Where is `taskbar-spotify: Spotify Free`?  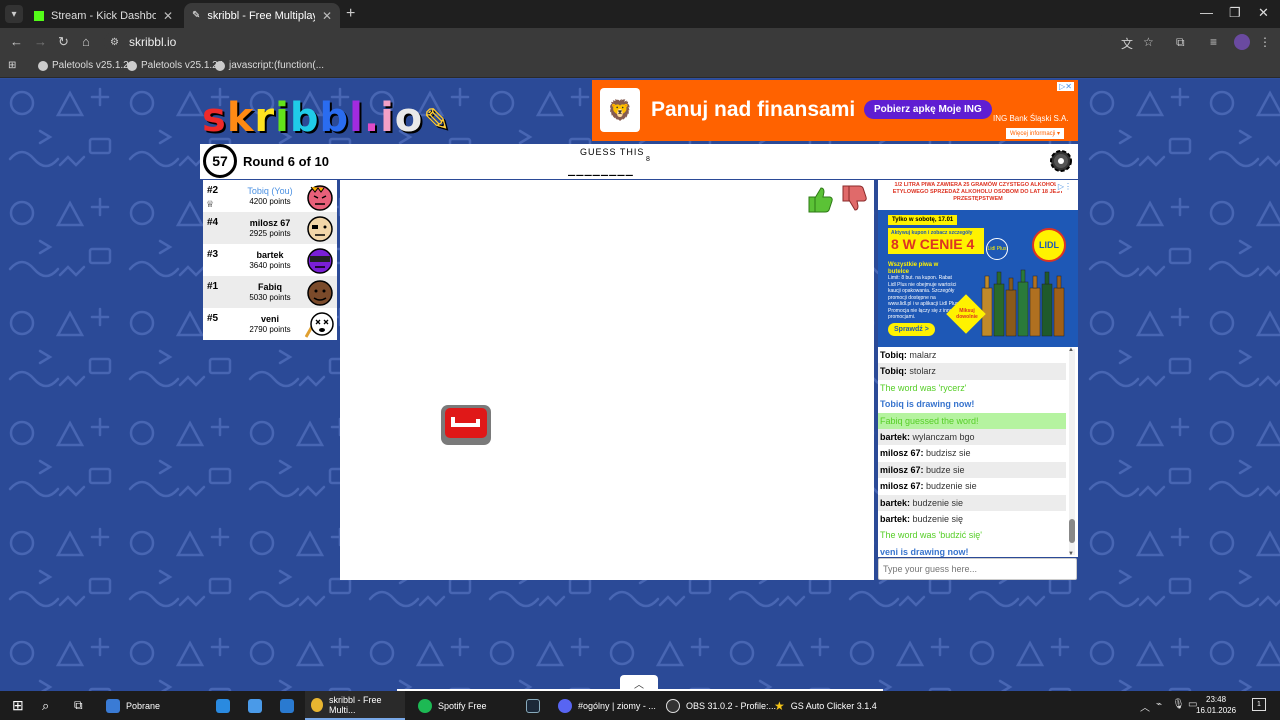 taskbar-spotify: Spotify Free is located at coordinates (452, 705).